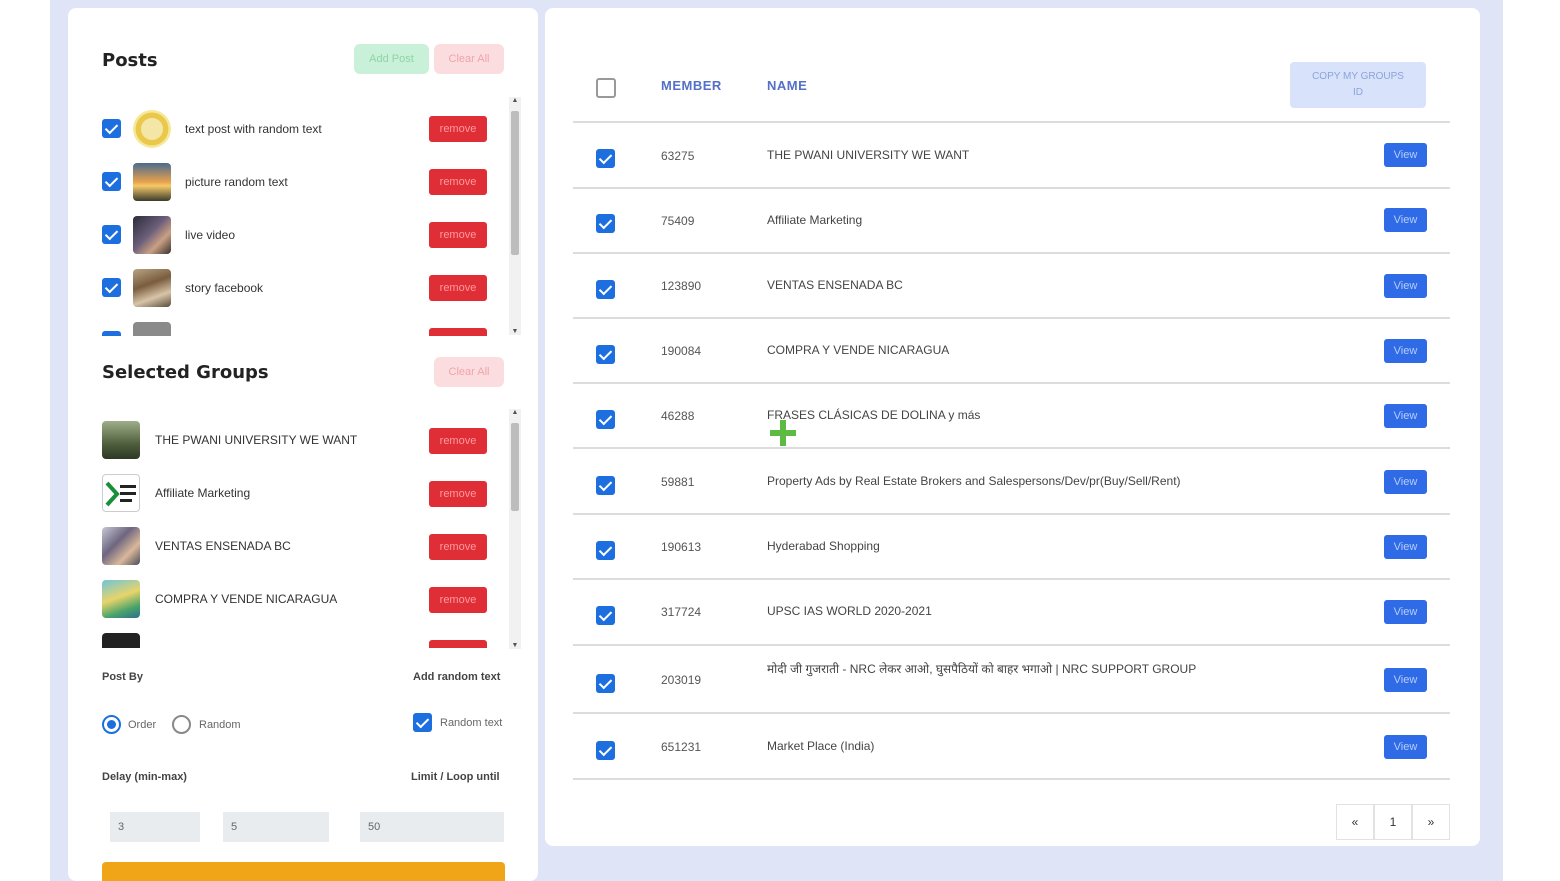 The image size is (1560, 881). What do you see at coordinates (469, 59) in the screenshot?
I see `posts-clear-all-button: Clear All` at bounding box center [469, 59].